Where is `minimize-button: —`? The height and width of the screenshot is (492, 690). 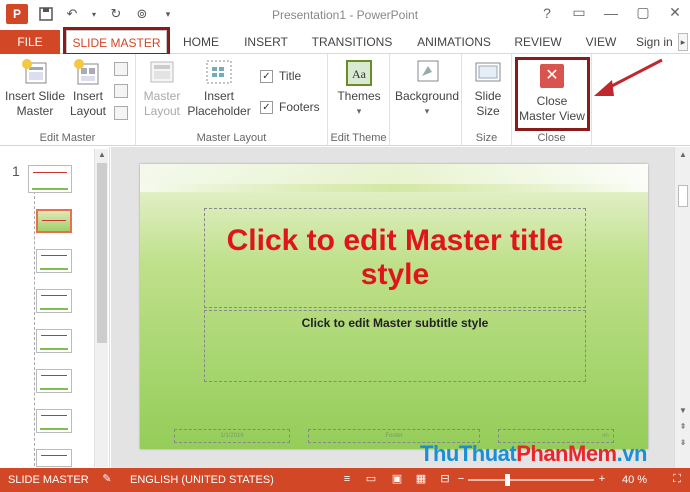 minimize-button: — is located at coordinates (611, 13).